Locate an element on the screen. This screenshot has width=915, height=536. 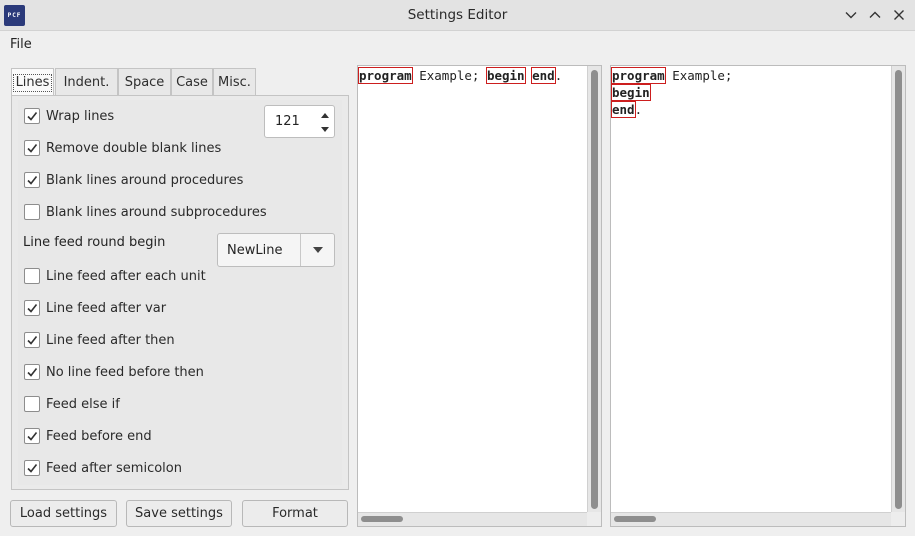
format-button: Format is located at coordinates (295, 513).